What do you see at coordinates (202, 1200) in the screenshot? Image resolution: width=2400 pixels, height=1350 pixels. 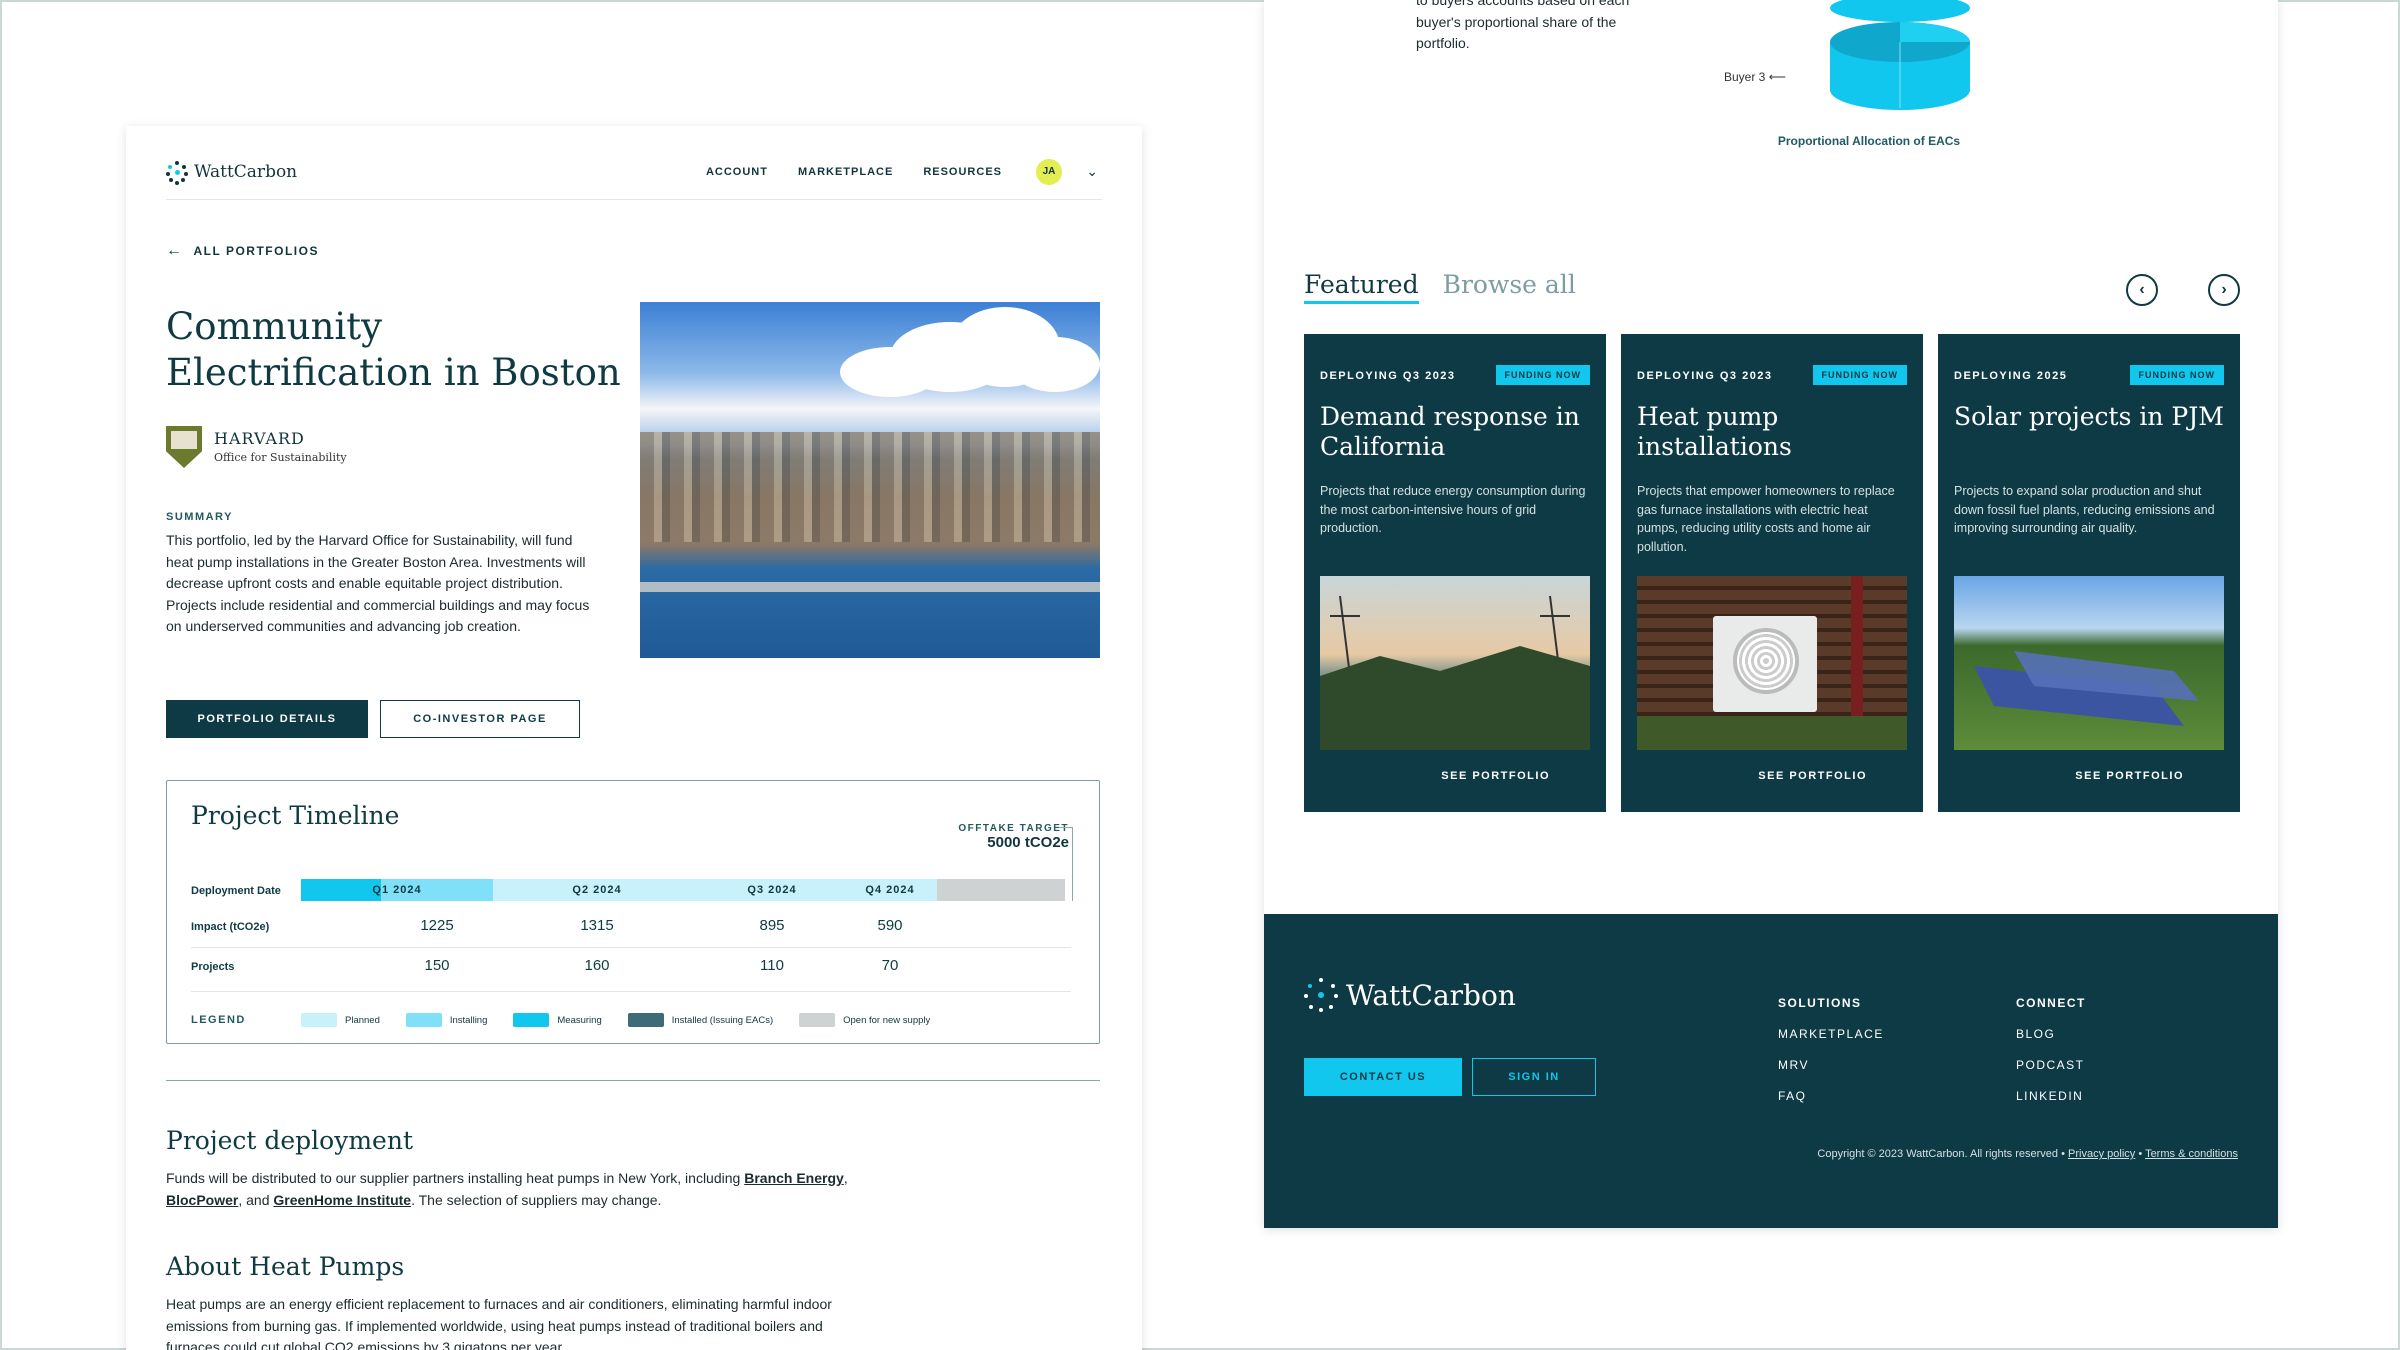 I see `blocpower-link: BlocPower` at bounding box center [202, 1200].